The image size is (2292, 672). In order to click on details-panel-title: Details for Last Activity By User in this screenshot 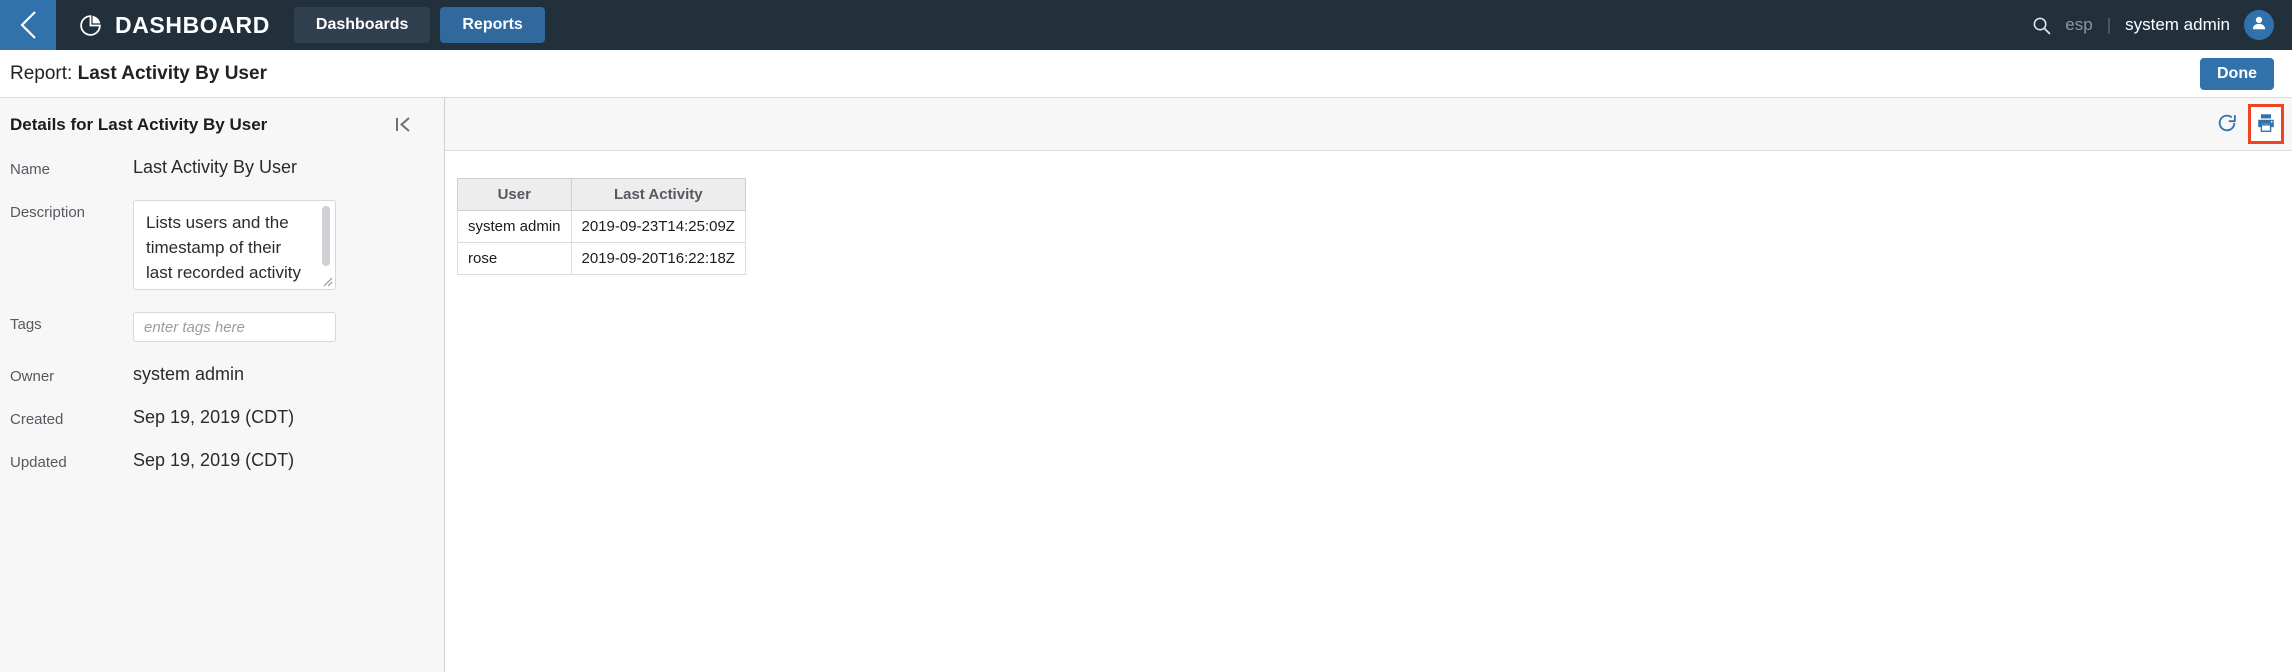, I will do `click(139, 124)`.